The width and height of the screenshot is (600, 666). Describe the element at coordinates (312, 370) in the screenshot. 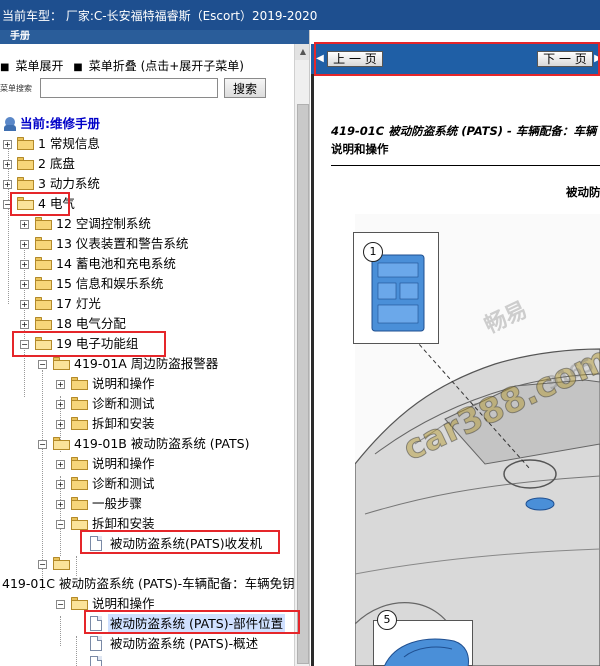

I see `document-frame-border` at that location.